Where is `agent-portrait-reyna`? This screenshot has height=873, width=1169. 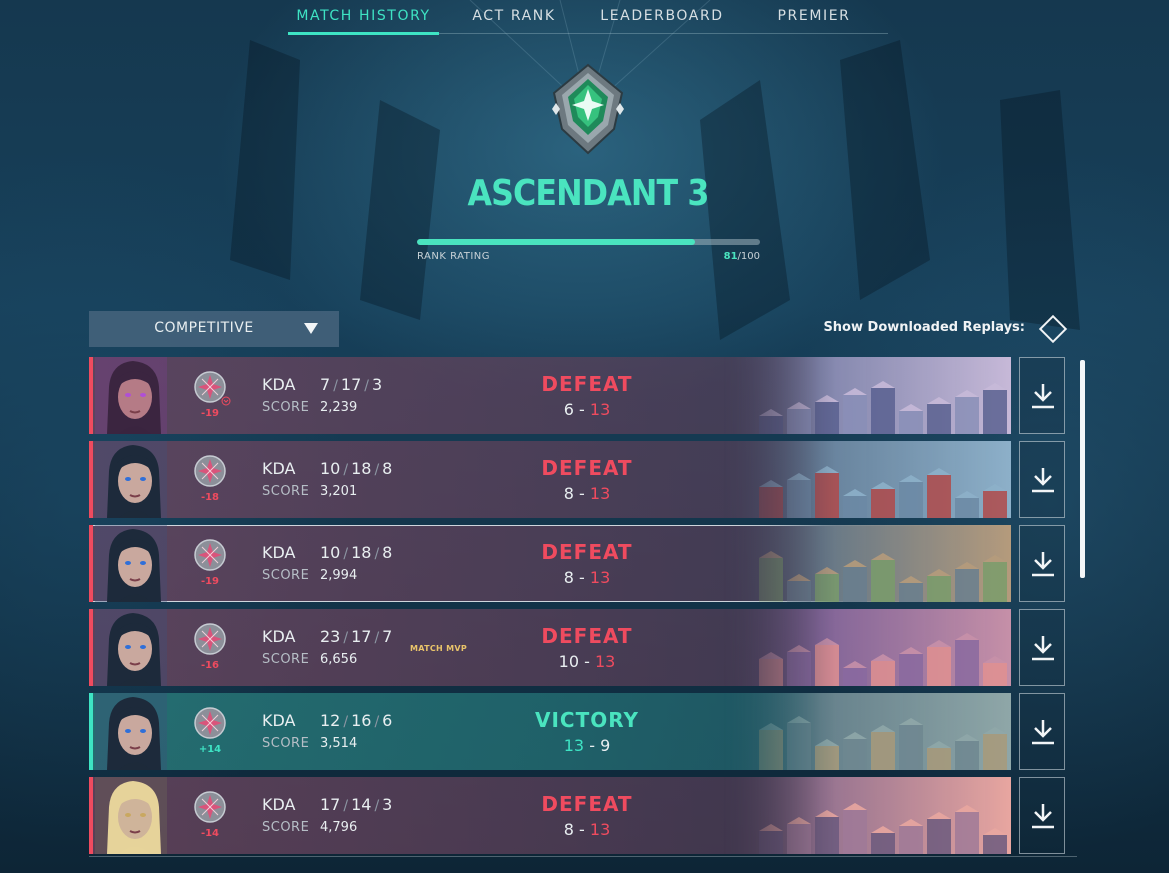
agent-portrait-reyna is located at coordinates (131, 395).